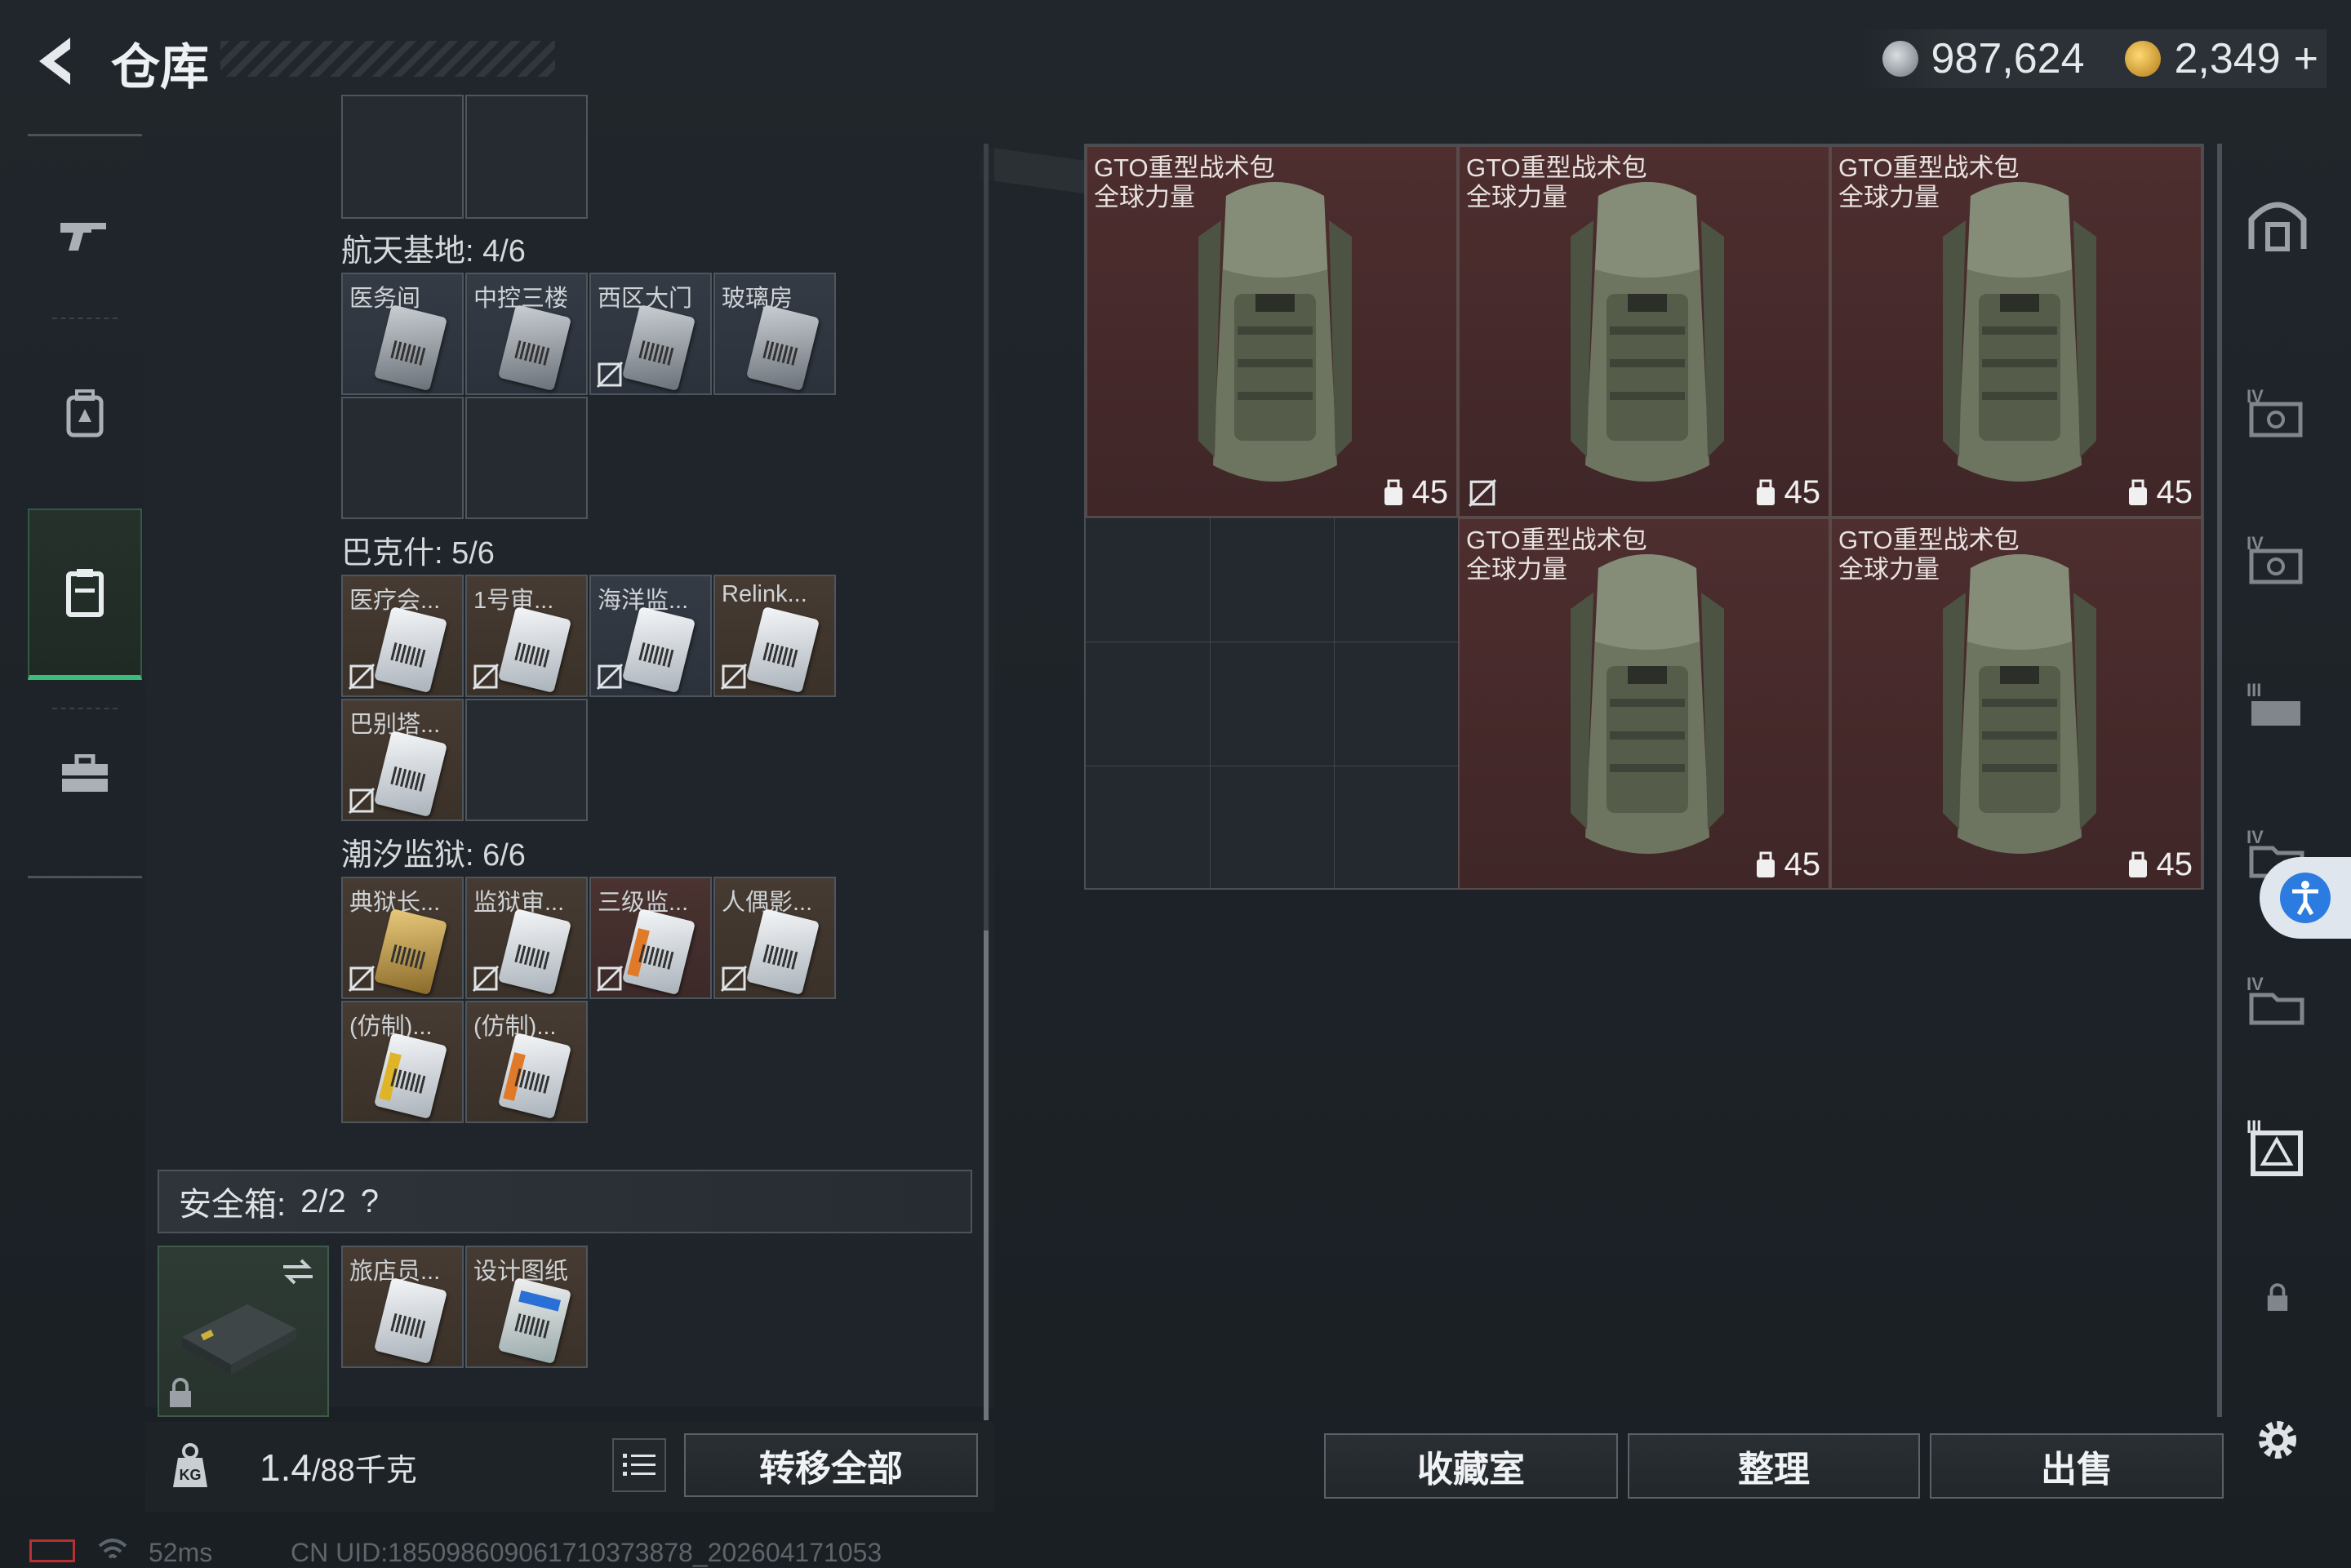 The height and width of the screenshot is (1568, 2351). Describe the element at coordinates (2254, 690) in the screenshot. I see `svg-text: III` at that location.